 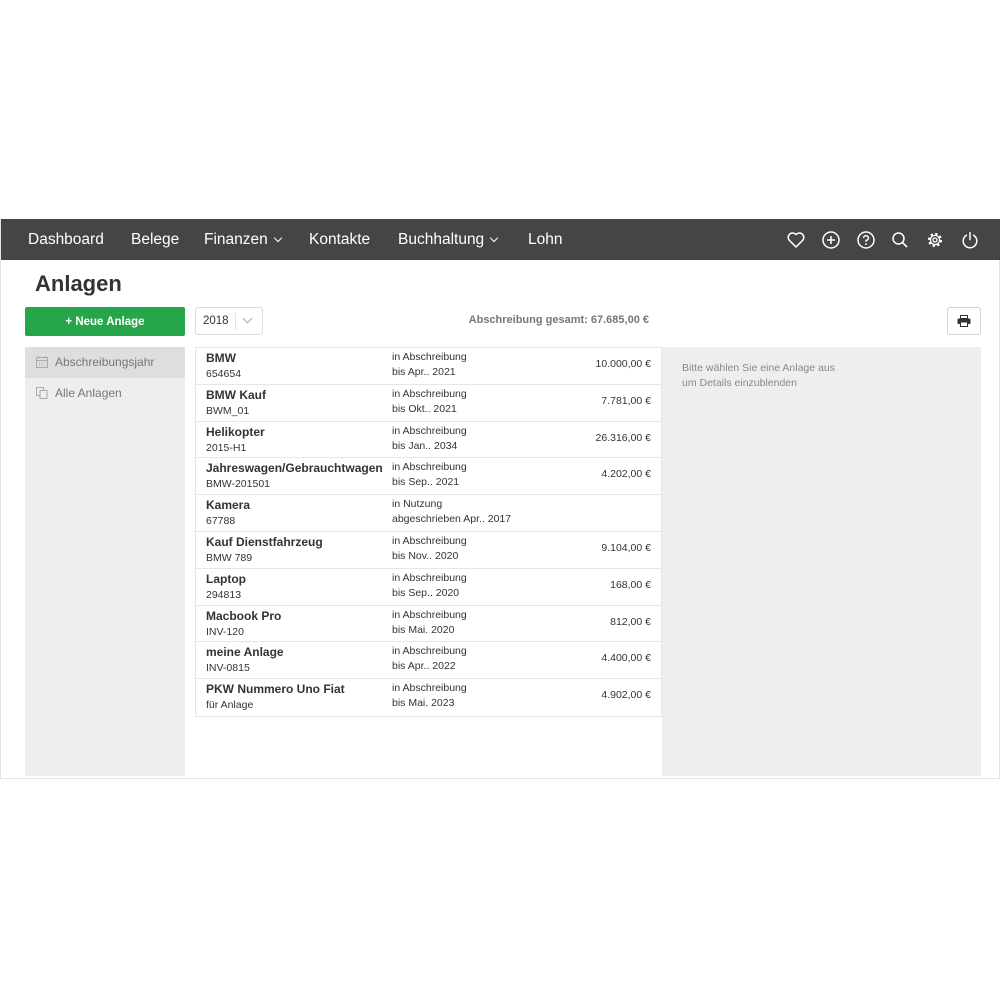 What do you see at coordinates (448, 239) in the screenshot?
I see `nav-buchhaltung: Buchhaltung` at bounding box center [448, 239].